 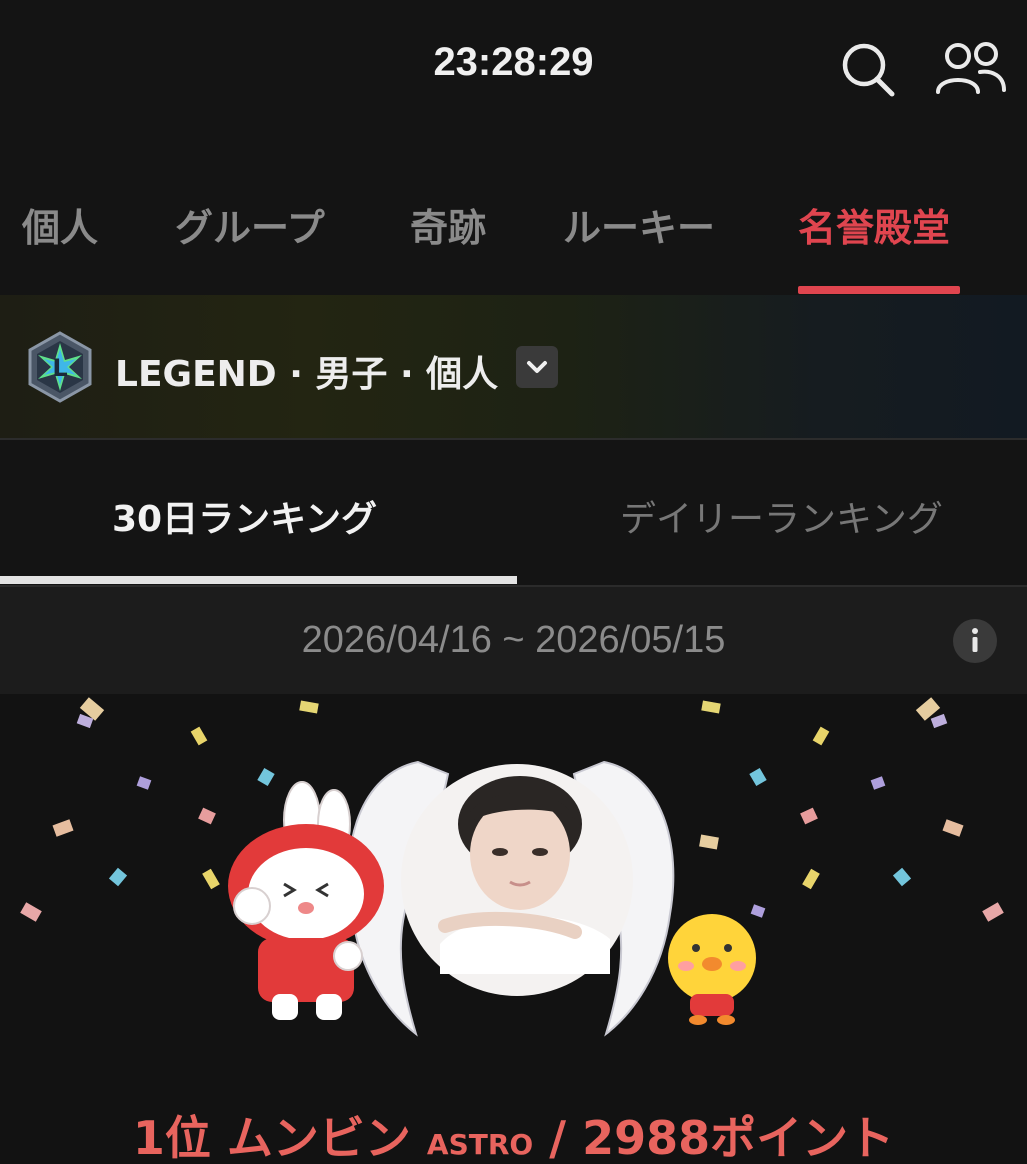 I want to click on tab-group: グループ, so click(x=250, y=224).